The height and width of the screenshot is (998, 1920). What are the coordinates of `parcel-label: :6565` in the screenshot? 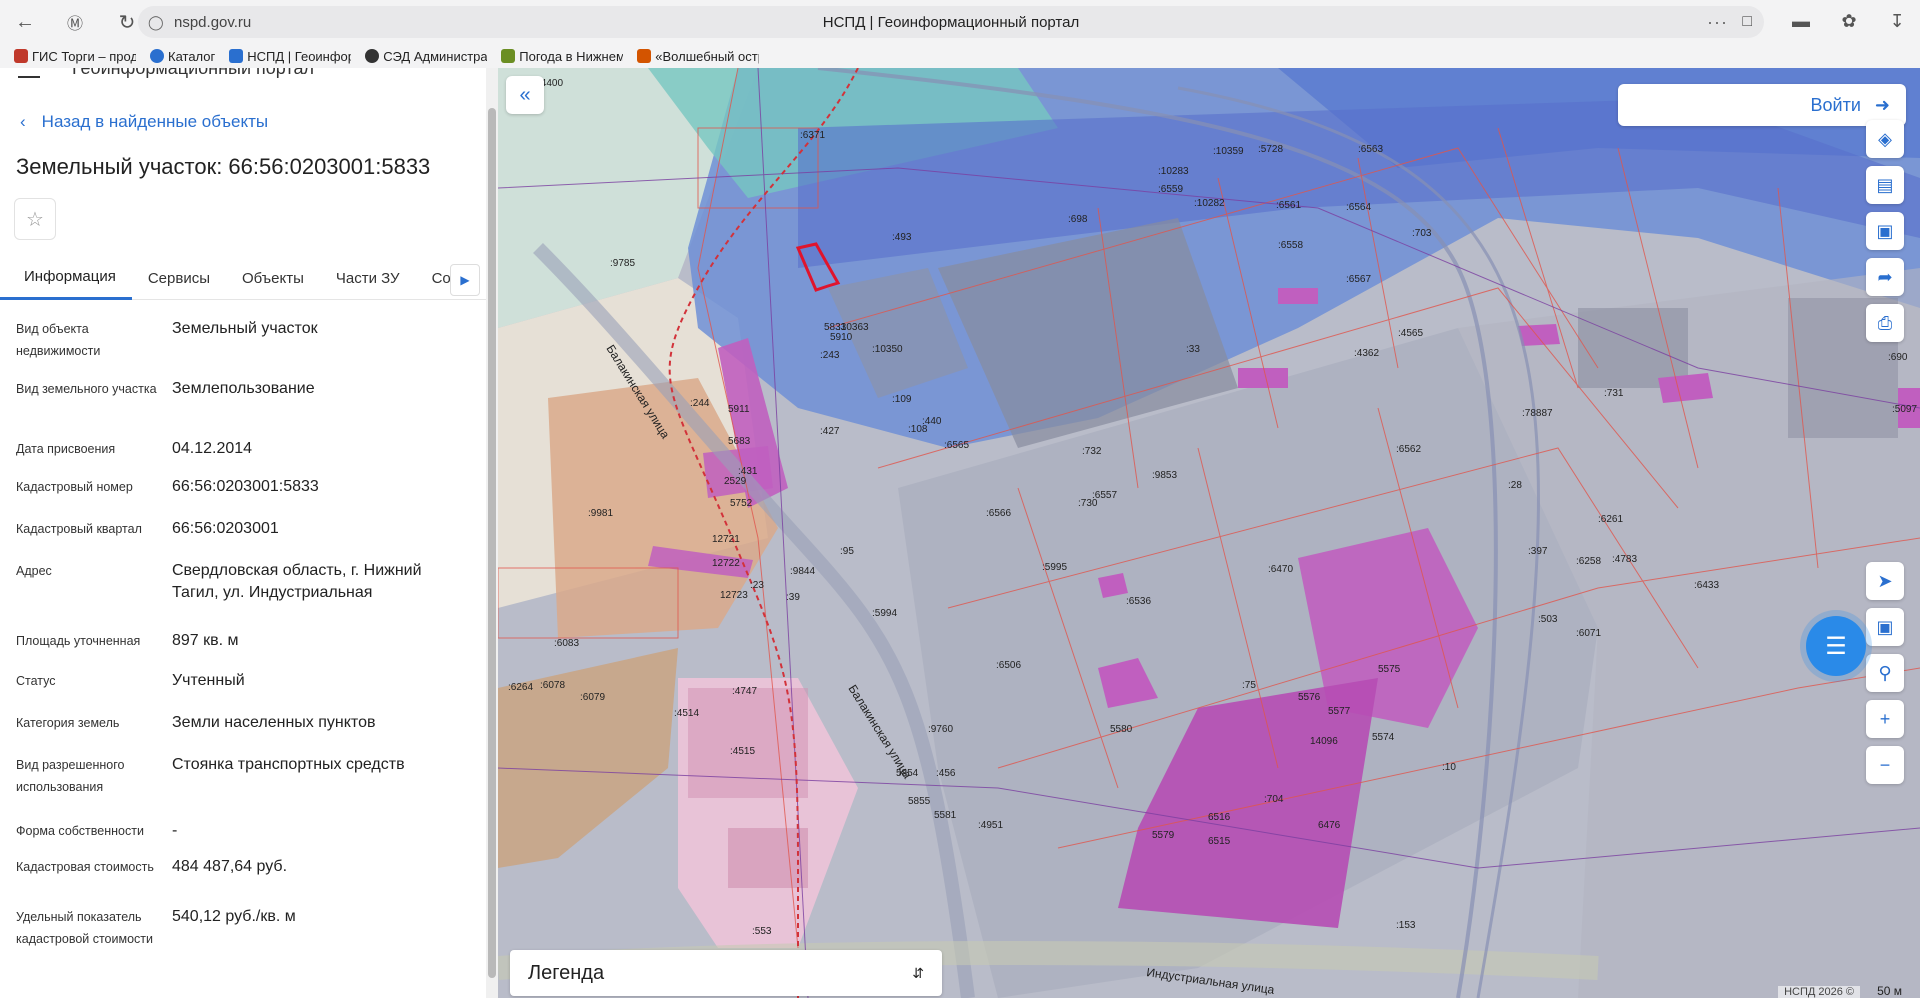 It's located at (956, 445).